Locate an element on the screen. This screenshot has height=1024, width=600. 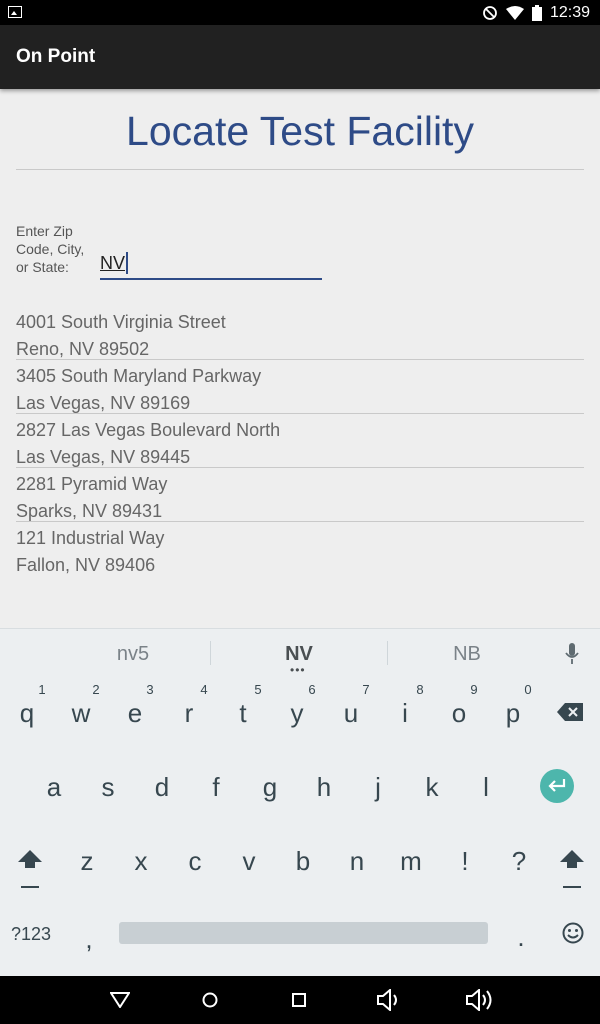
facility-street: 4001 South Virginia Street is located at coordinates (121, 322).